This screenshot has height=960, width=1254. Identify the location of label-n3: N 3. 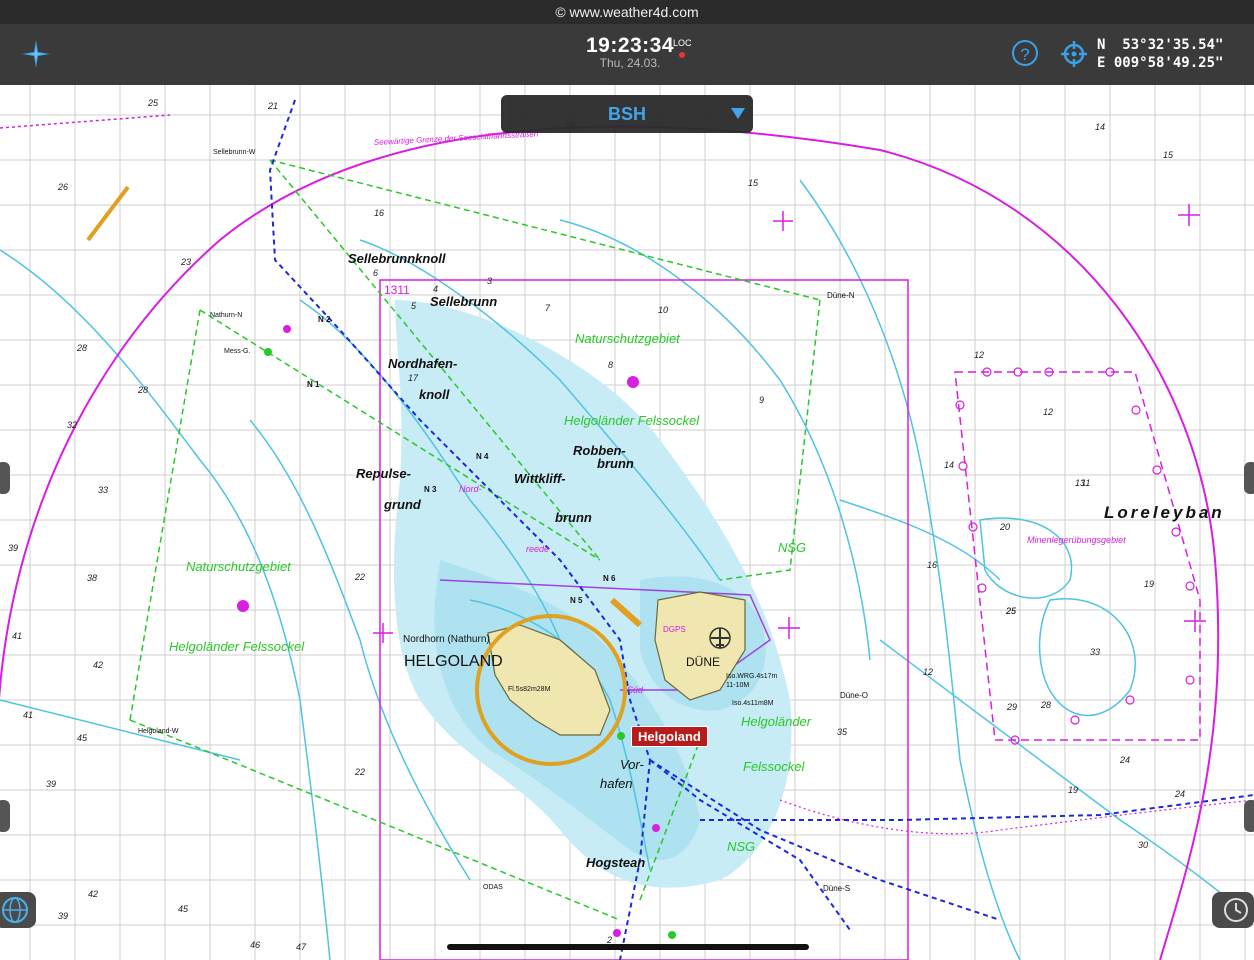
(430, 489).